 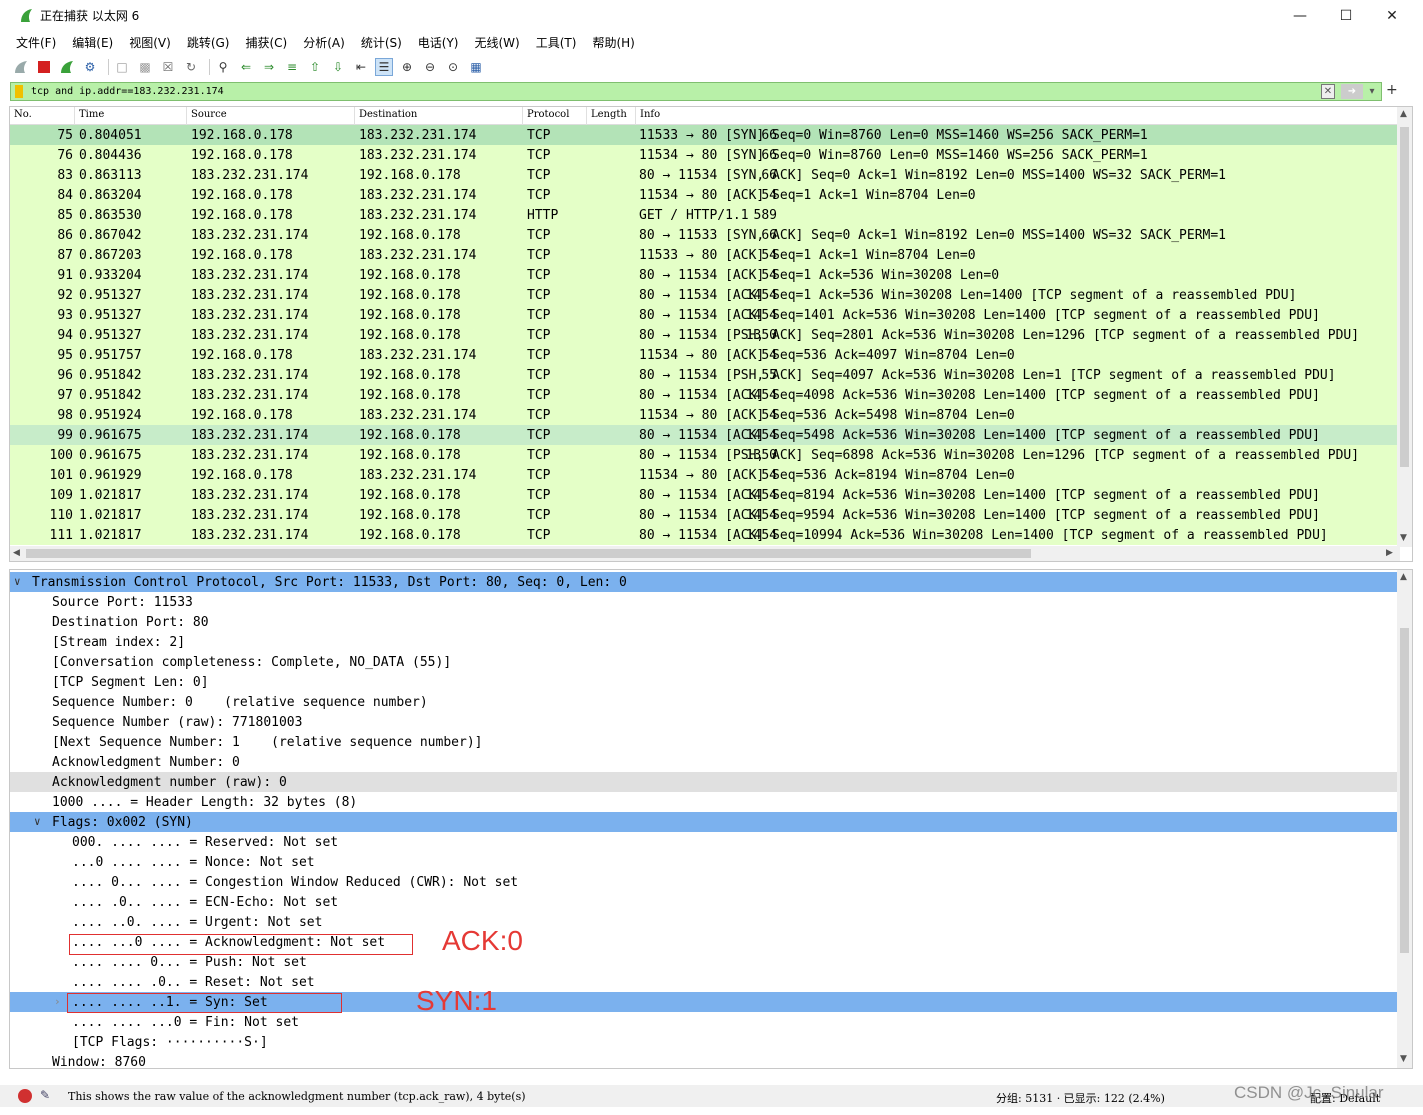 I want to click on col-header-no: No., so click(x=23, y=114).